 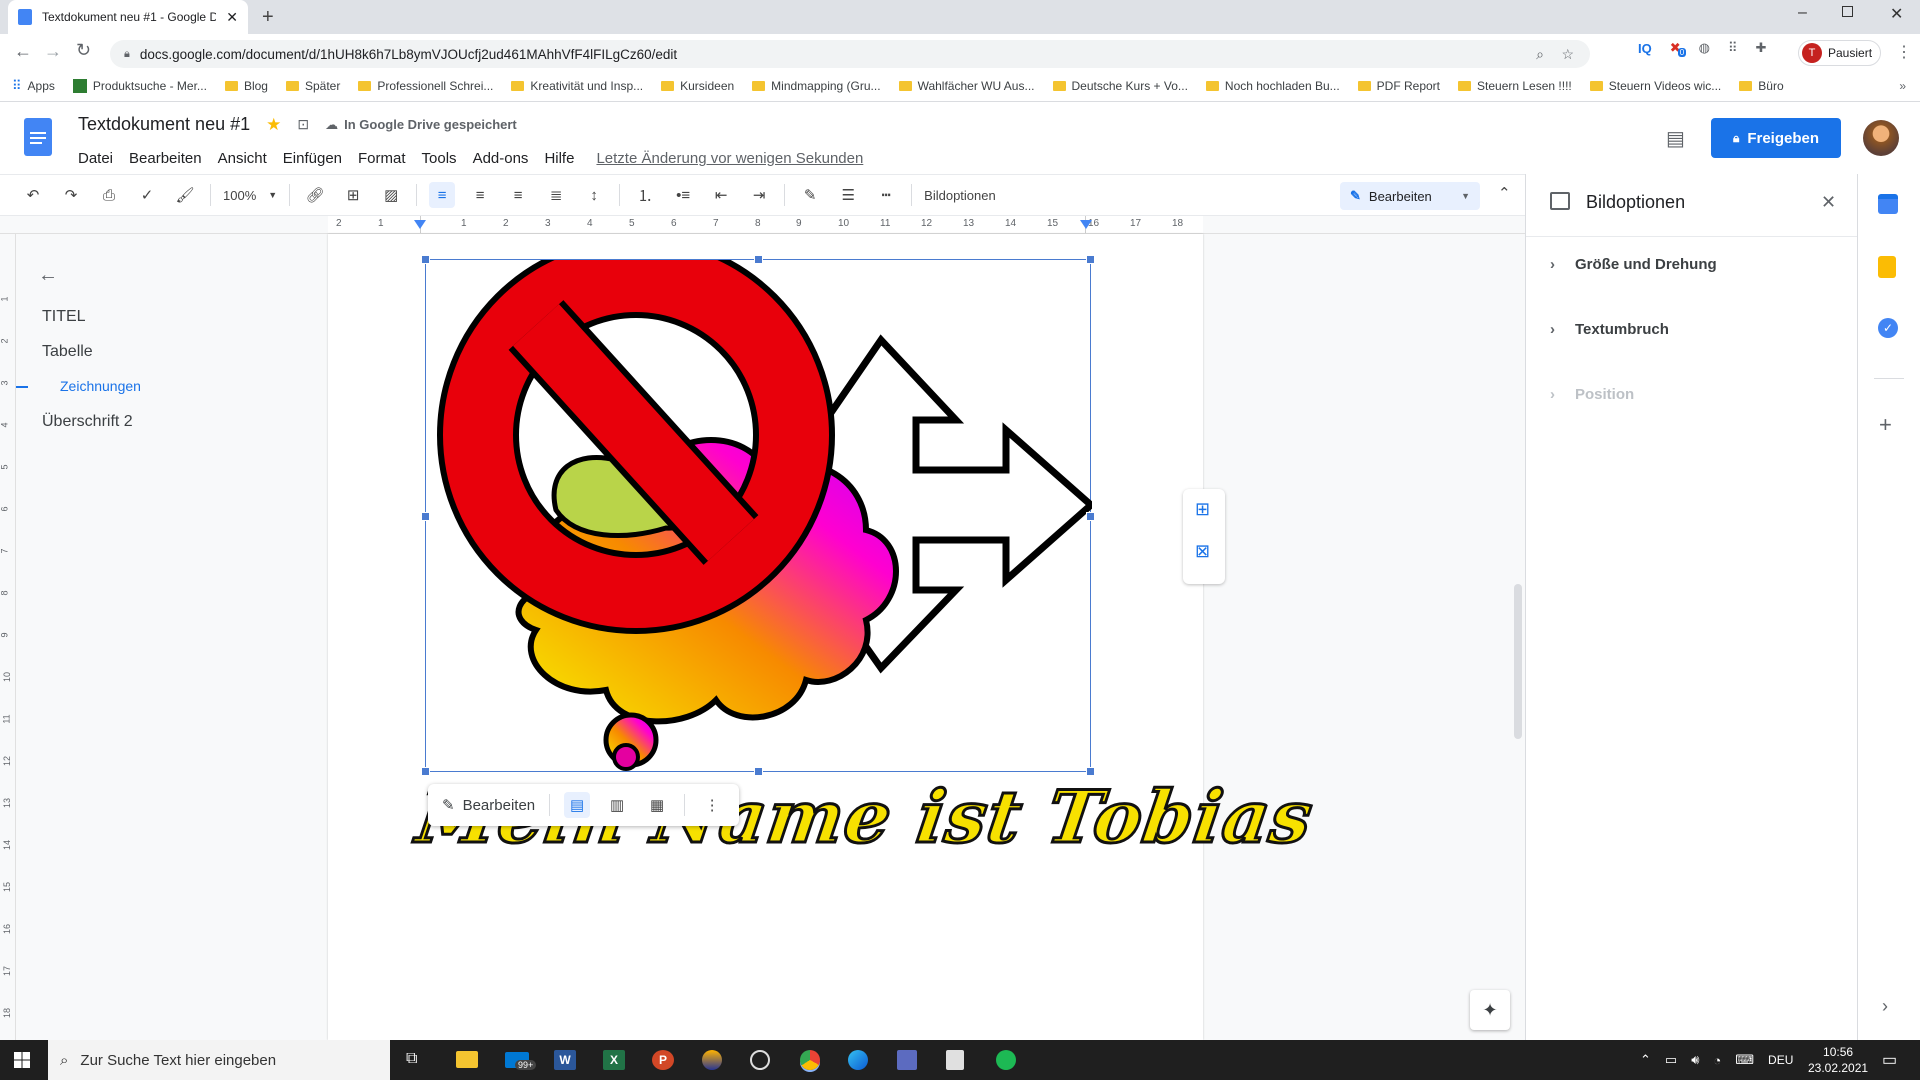 What do you see at coordinates (1671, 1060) in the screenshot?
I see `meet-now-icon: ▭` at bounding box center [1671, 1060].